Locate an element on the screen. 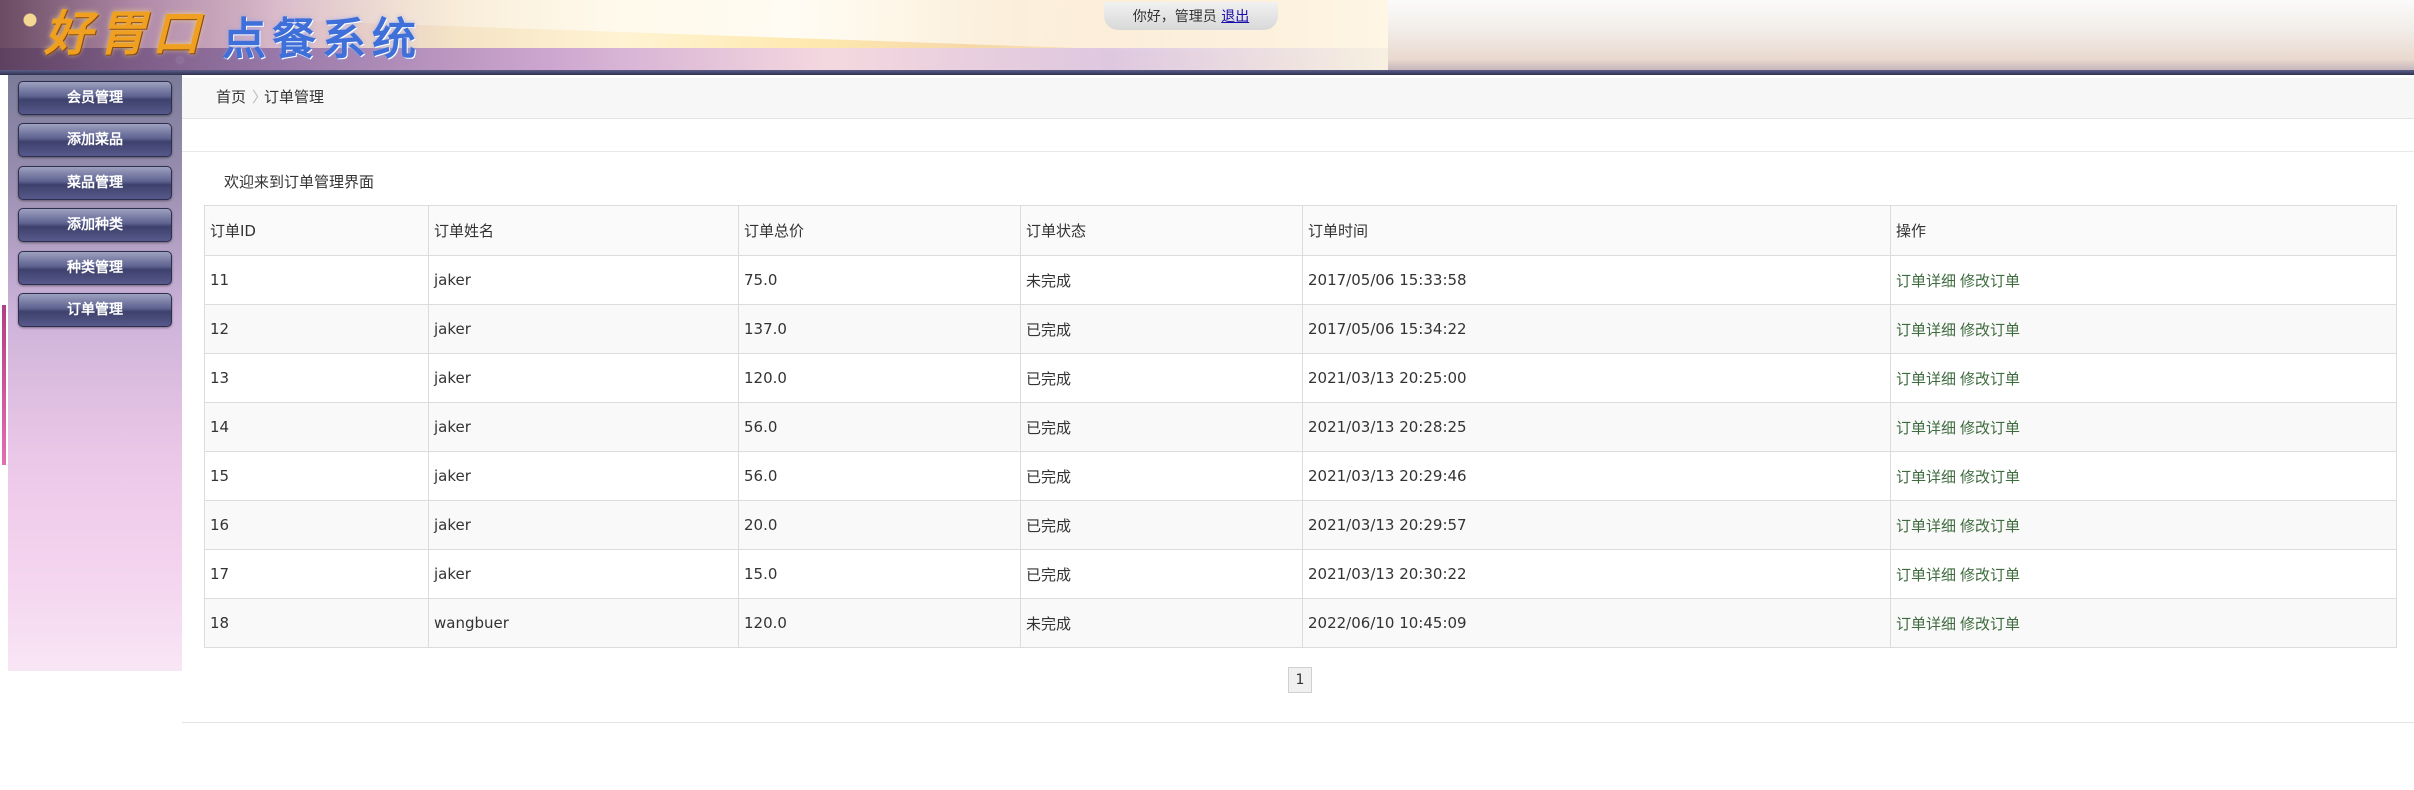  cell-order-time: 2021/03/13 20:30:22 is located at coordinates (1596, 574).